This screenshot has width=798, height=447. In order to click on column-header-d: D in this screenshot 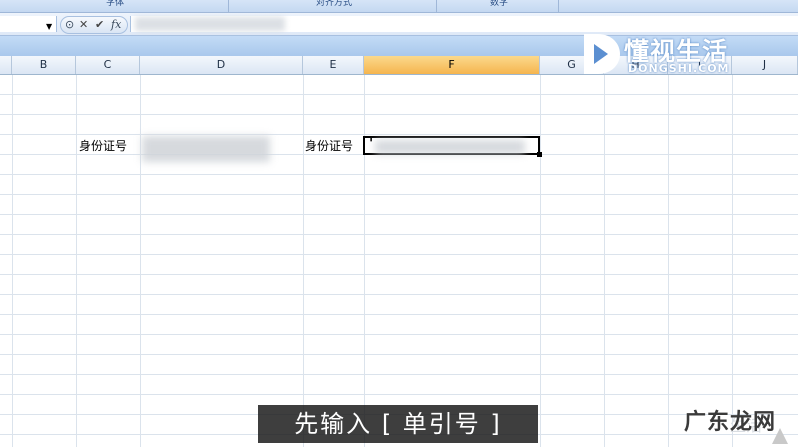, I will do `click(221, 65)`.